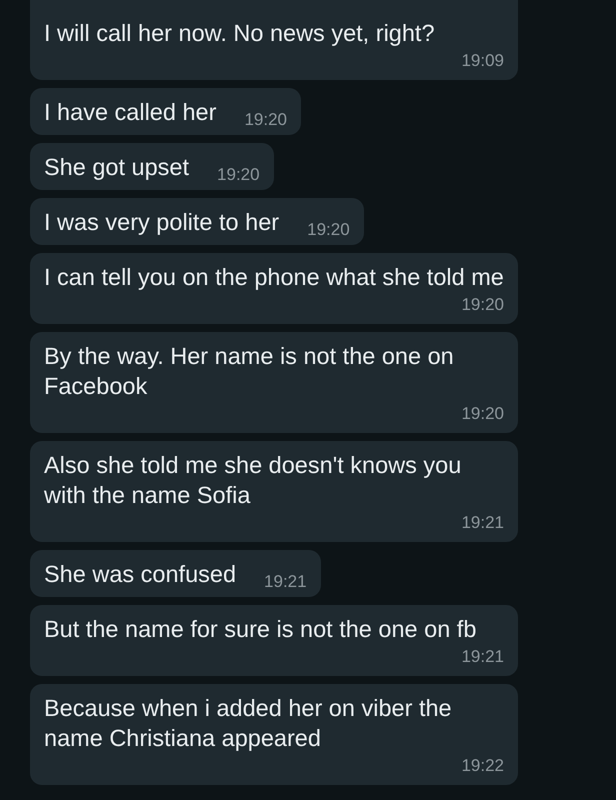 The image size is (616, 800). I want to click on message-text: She got upset, so click(117, 167).